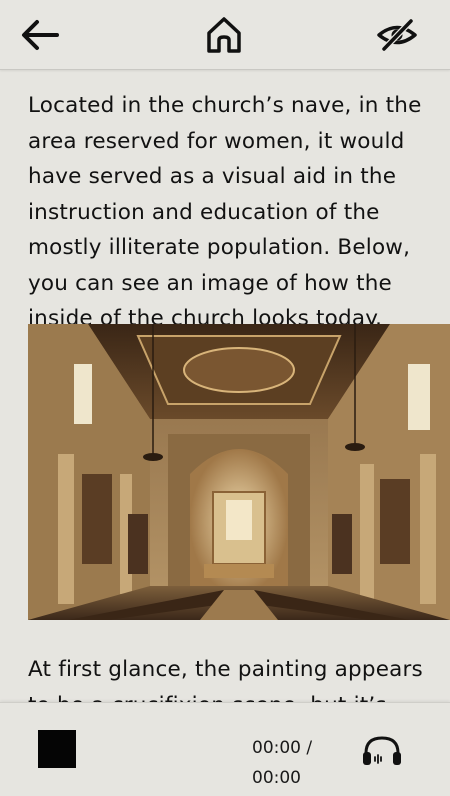 Image resolution: width=450 pixels, height=796 pixels. I want to click on eye-off-icon, so click(397, 35).